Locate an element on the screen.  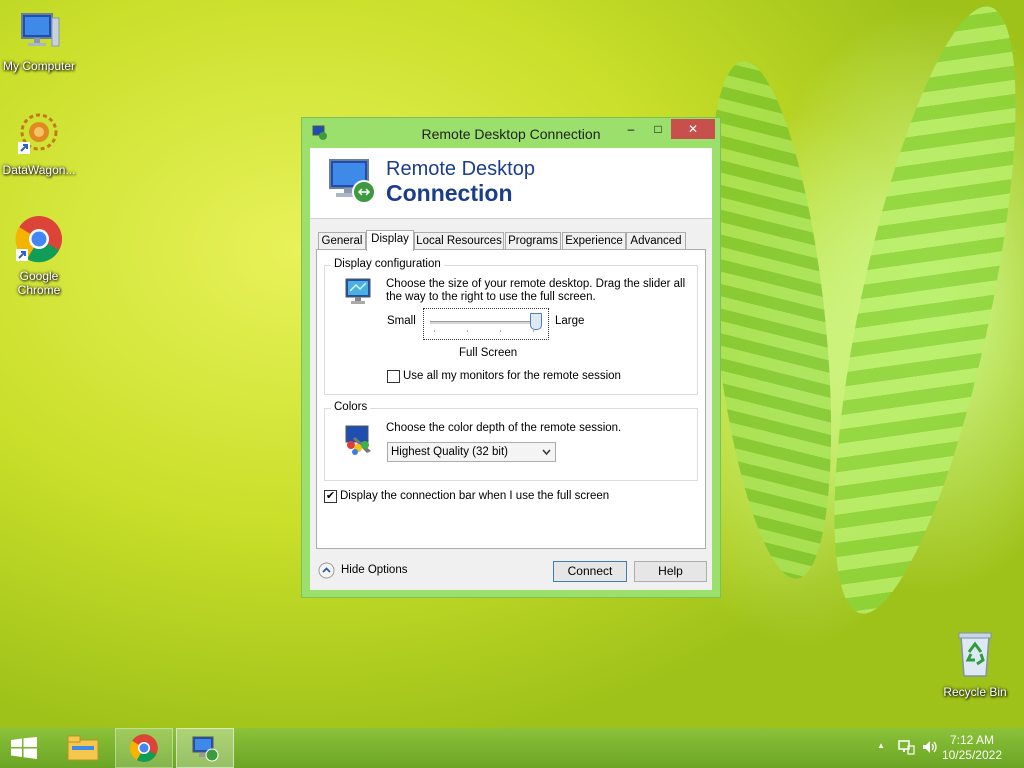
monitor-icon is located at coordinates (359, 293).